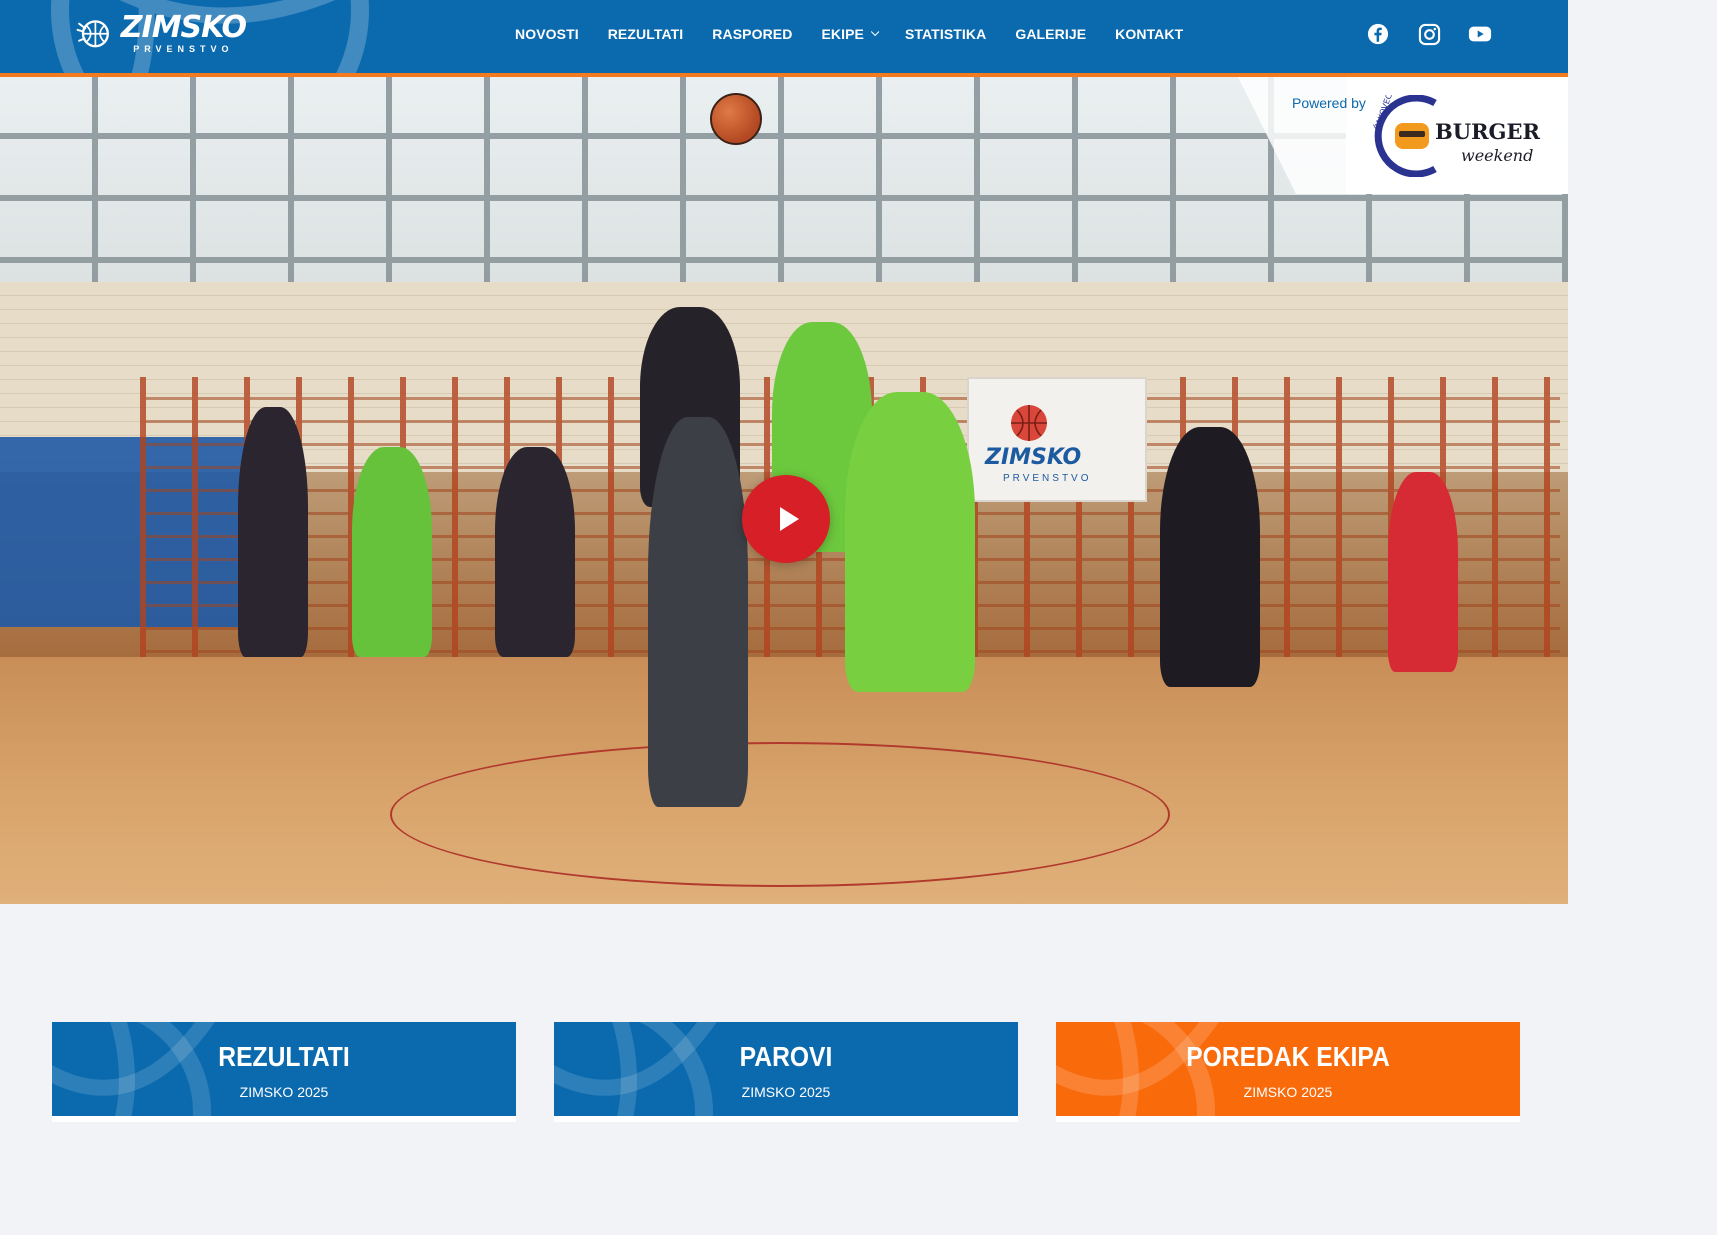  Describe the element at coordinates (1029, 423) in the screenshot. I see `basketball-icon` at that location.